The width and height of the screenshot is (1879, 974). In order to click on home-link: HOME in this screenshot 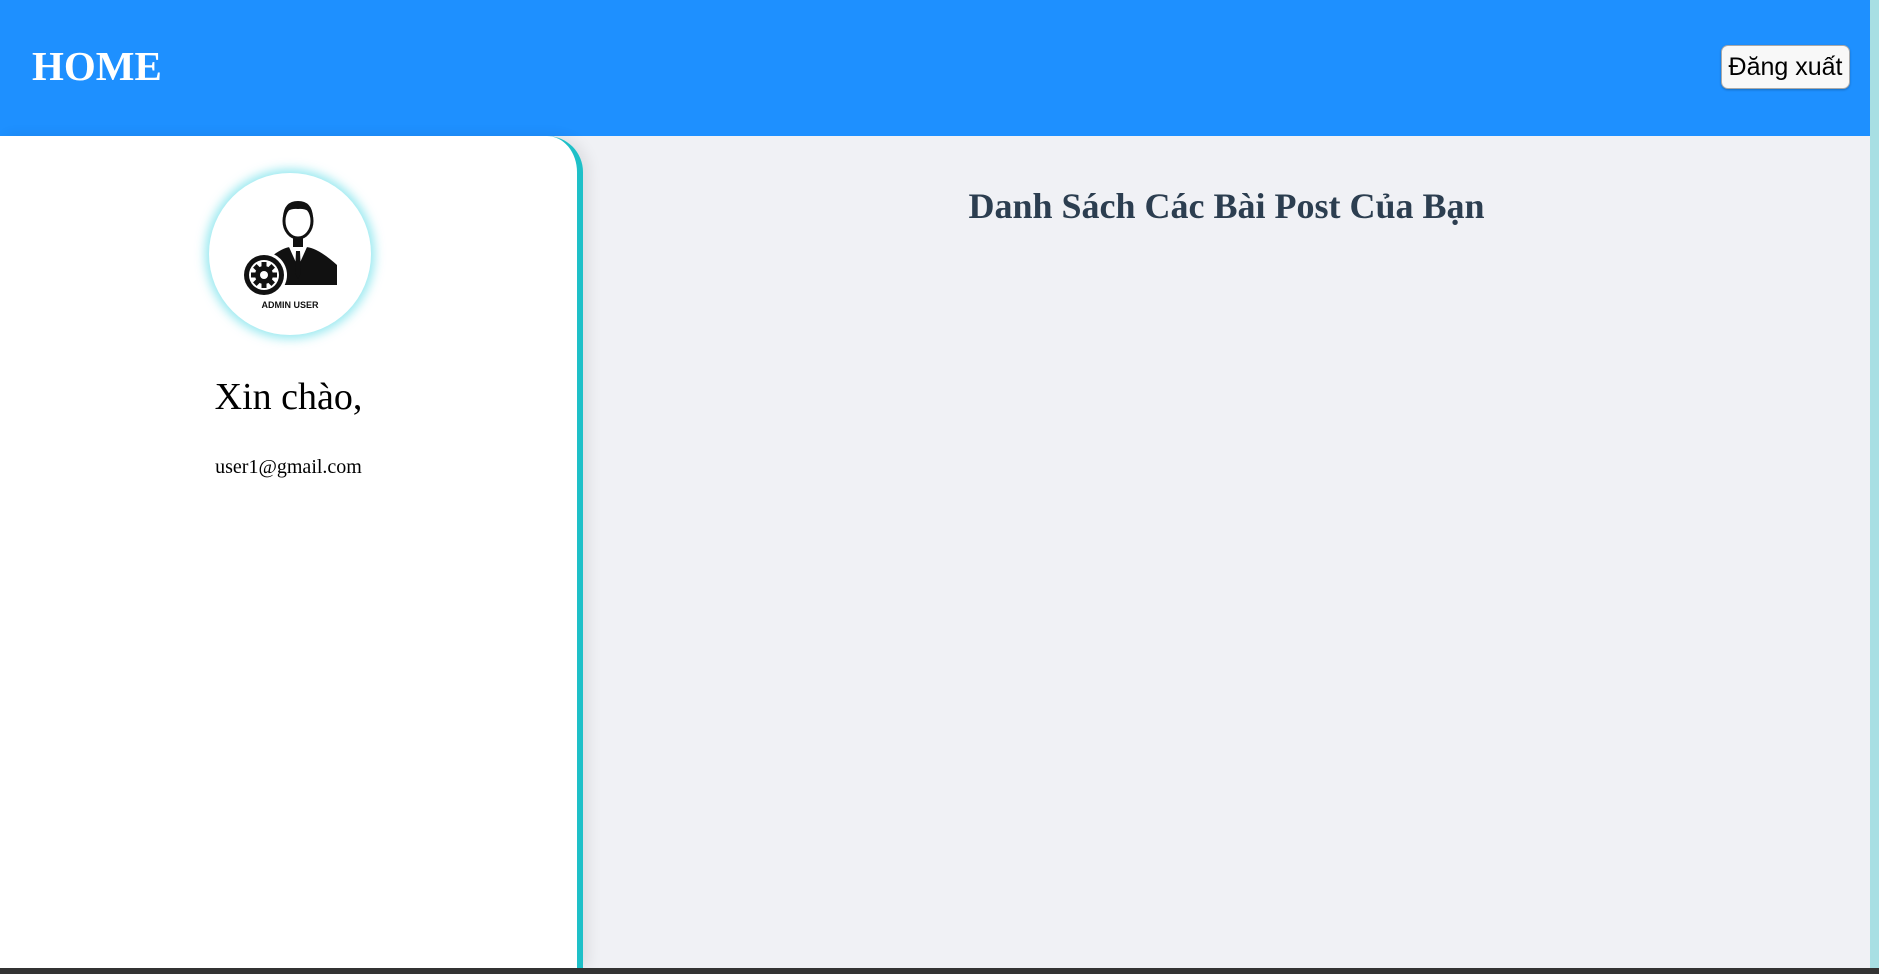, I will do `click(97, 66)`.